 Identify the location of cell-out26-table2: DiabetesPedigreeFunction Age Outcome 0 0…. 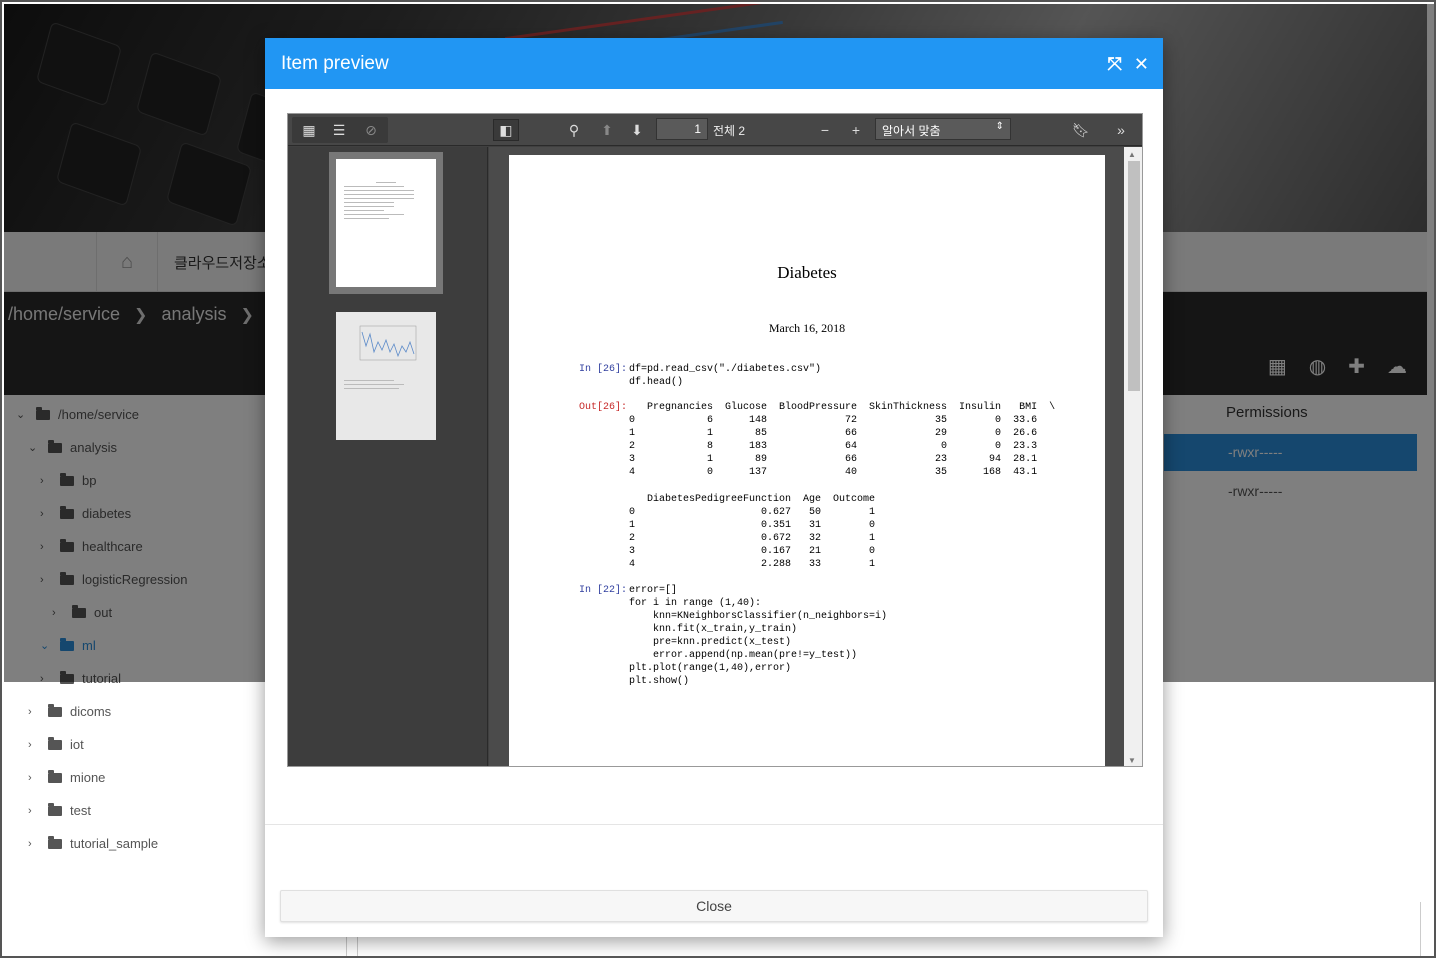
(752, 532).